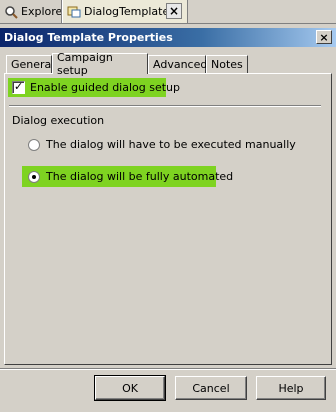 The image size is (336, 412). What do you see at coordinates (88, 37) in the screenshot?
I see `dialog-title: Dialog Template Properties` at bounding box center [88, 37].